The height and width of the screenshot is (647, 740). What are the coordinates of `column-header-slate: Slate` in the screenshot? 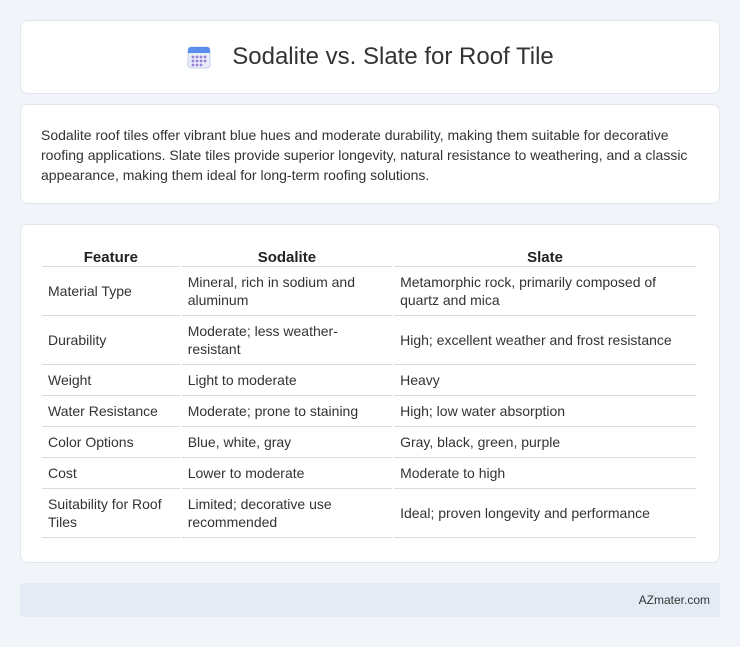 It's located at (545, 256).